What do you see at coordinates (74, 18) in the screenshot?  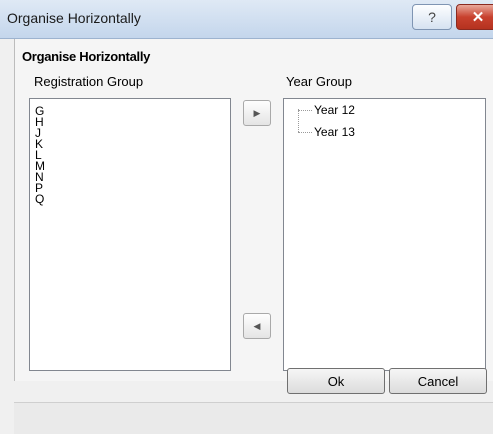 I see `window-title: Organise Horizontally` at bounding box center [74, 18].